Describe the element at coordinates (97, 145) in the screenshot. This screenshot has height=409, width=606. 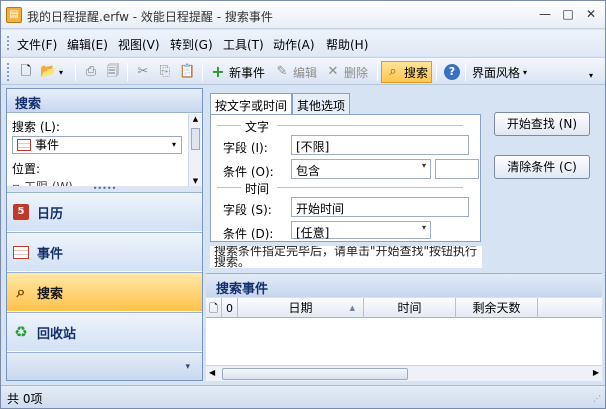
I see `search-scope-select: 事件 ▾` at that location.